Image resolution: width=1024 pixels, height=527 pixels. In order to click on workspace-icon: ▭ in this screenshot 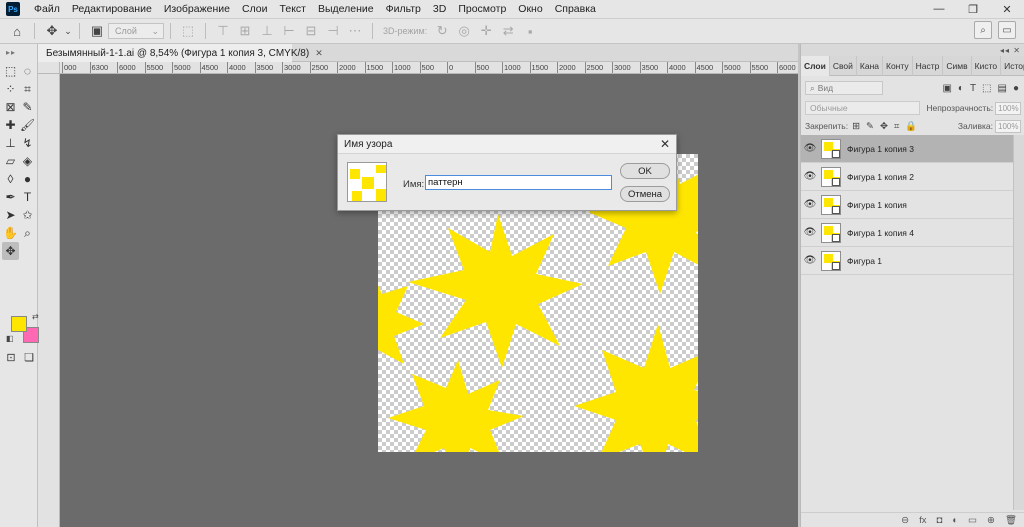, I will do `click(1007, 30)`.